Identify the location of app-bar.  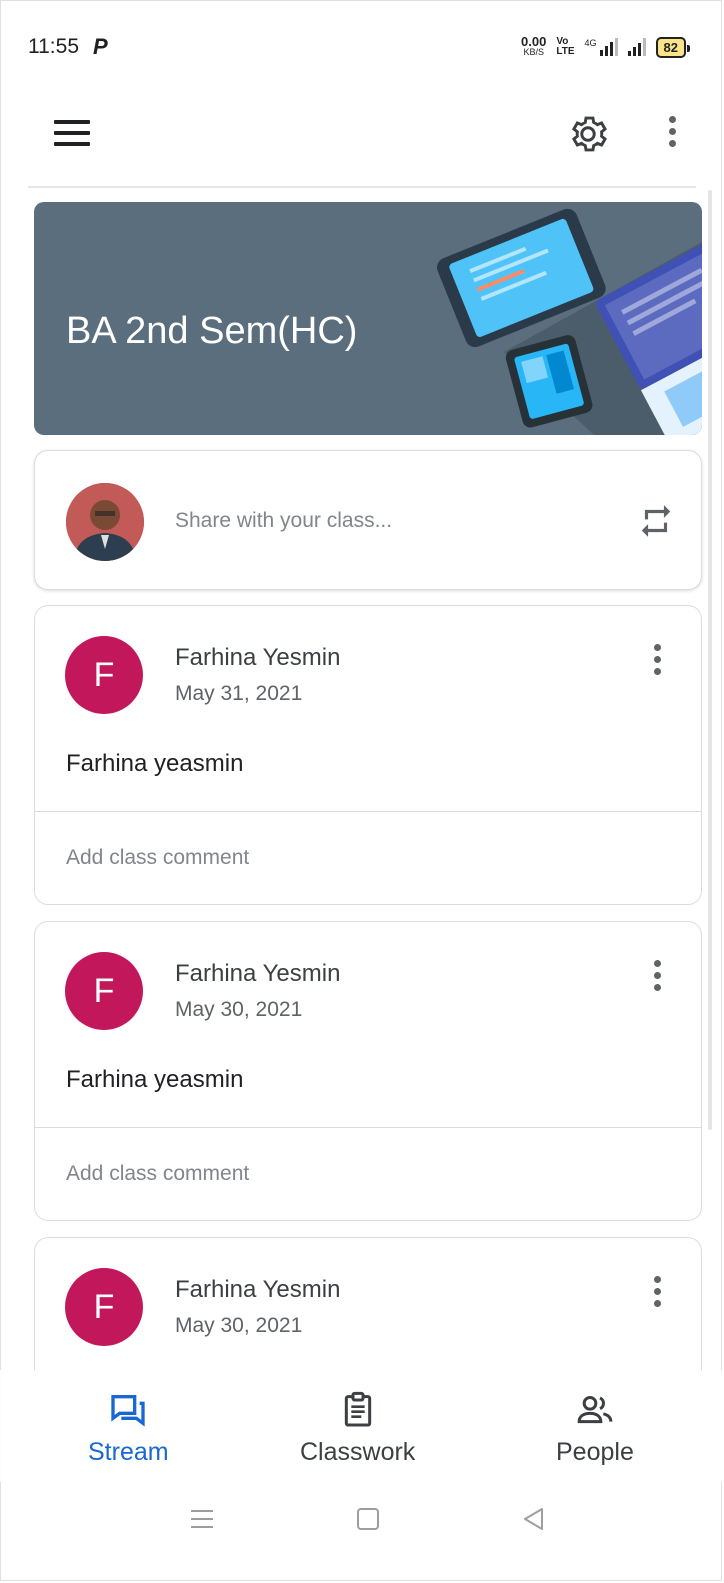
(362, 140).